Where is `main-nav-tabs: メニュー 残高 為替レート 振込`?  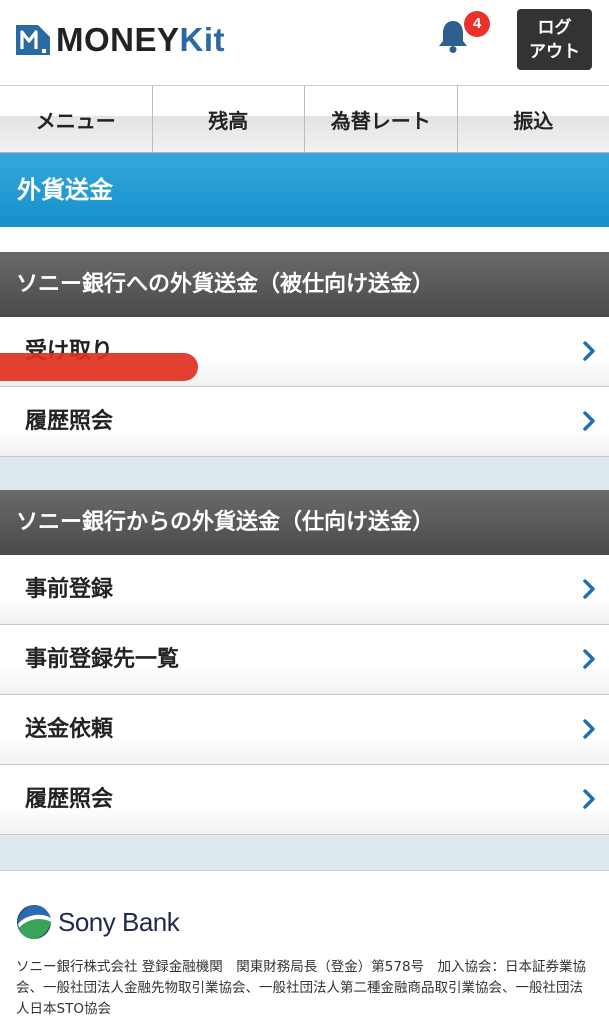 main-nav-tabs: メニュー 残高 為替レート 振込 is located at coordinates (304, 119).